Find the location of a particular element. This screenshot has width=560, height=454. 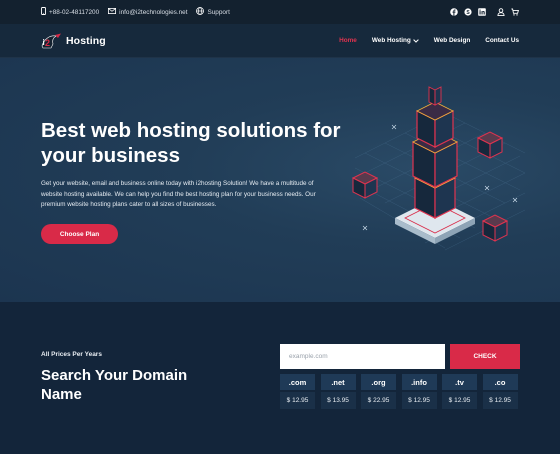

linkedin-icon is located at coordinates (482, 12).